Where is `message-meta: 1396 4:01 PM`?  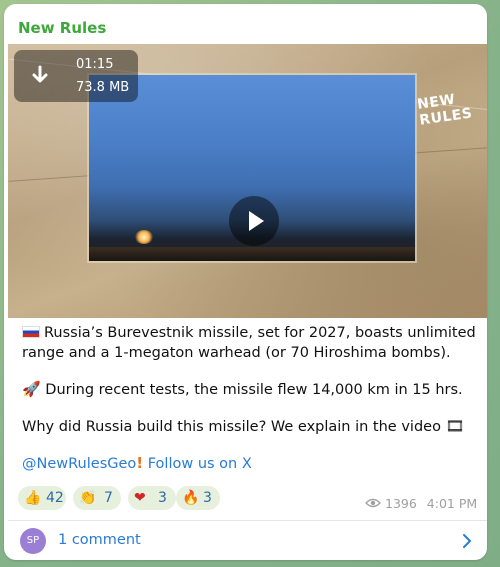 message-meta: 1396 4:01 PM is located at coordinates (421, 503).